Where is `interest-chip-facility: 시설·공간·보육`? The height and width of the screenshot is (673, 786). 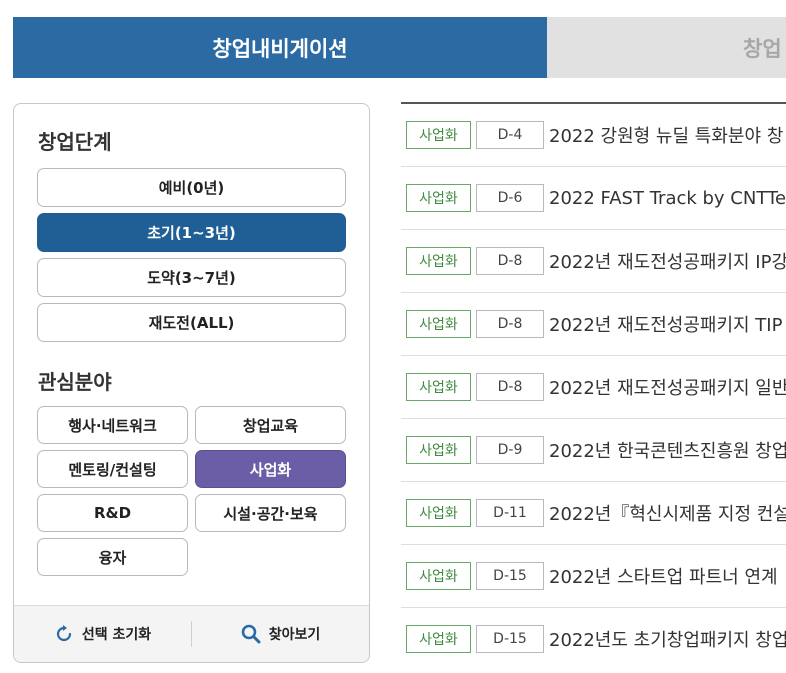
interest-chip-facility: 시설·공간·보육 is located at coordinates (270, 513).